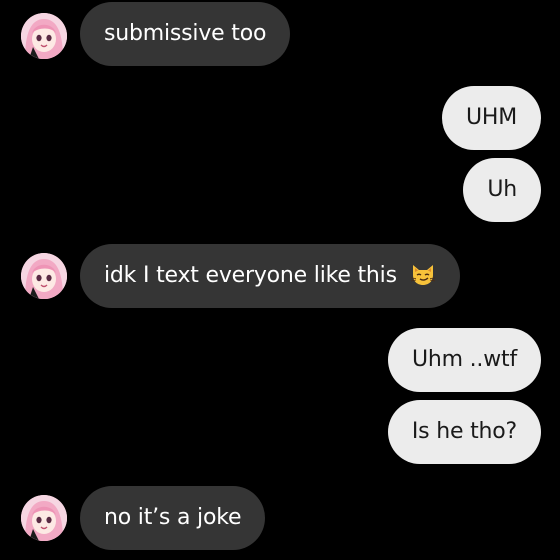 The height and width of the screenshot is (560, 560). I want to click on message-bubble-incoming: submissive too, so click(185, 34).